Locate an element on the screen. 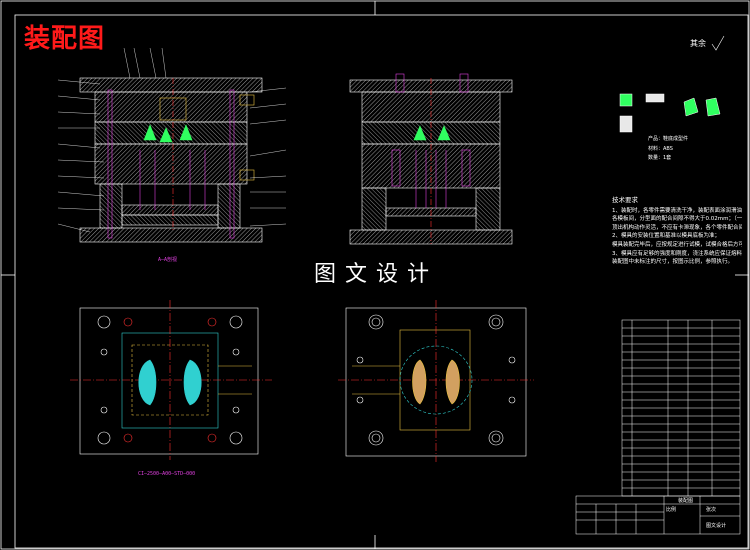  drawing-title: 装配图 is located at coordinates (65, 39).